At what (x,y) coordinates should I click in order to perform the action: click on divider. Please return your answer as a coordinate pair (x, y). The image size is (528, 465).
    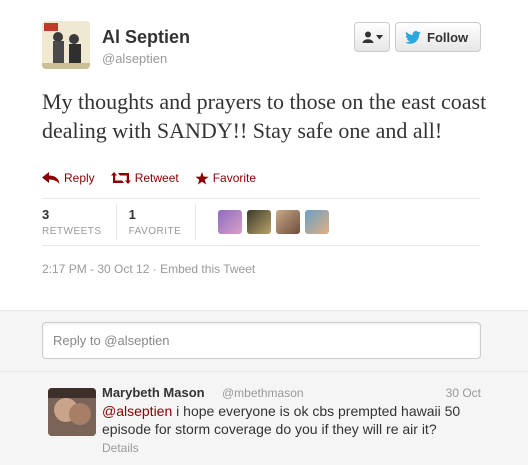
    Looking at the image, I should click on (261, 245).